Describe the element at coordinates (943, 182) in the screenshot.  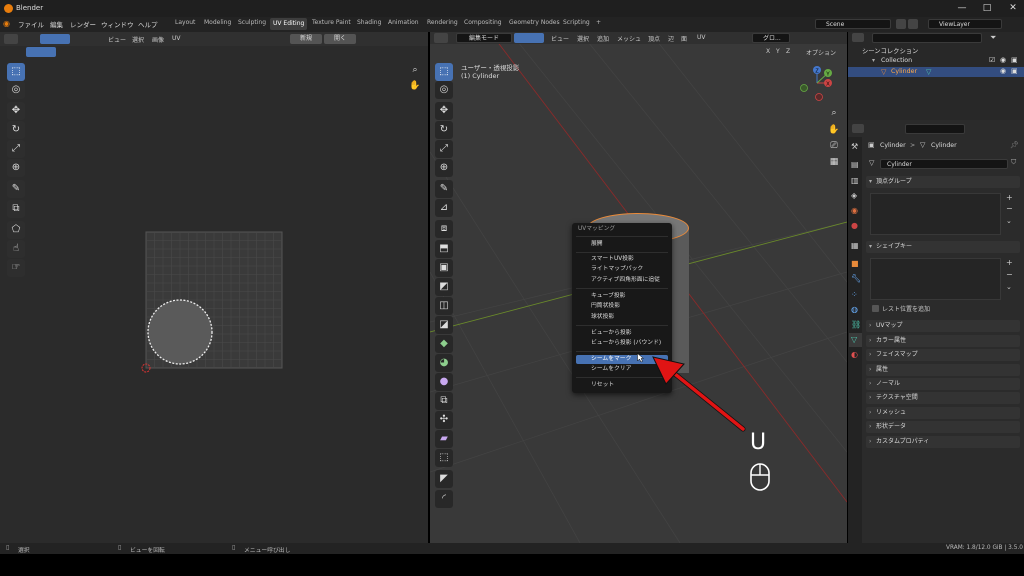
I see `panel-vertex-groups: ▾ 頂点グループ` at that location.